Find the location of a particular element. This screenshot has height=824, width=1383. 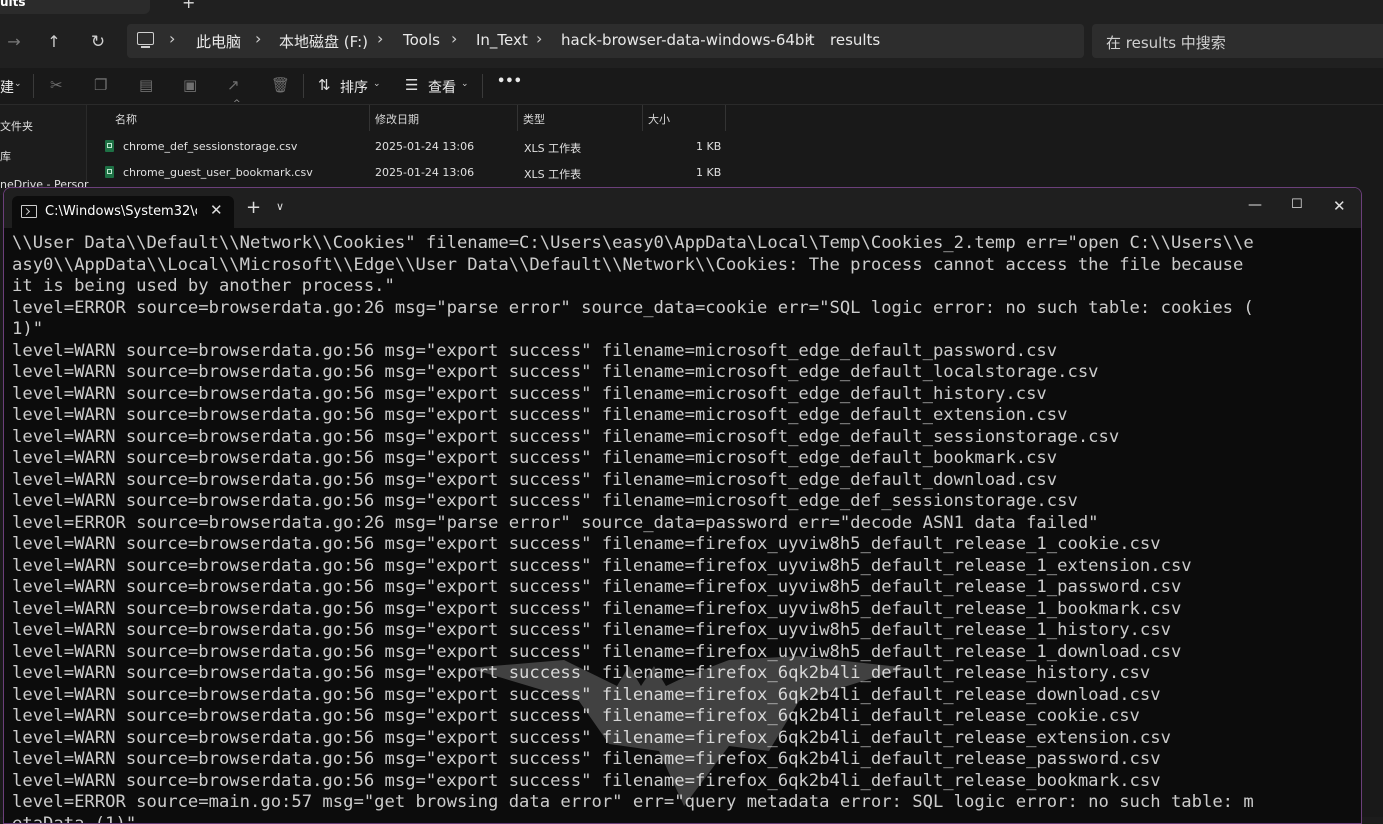

command-prompt-icon is located at coordinates (29, 211).